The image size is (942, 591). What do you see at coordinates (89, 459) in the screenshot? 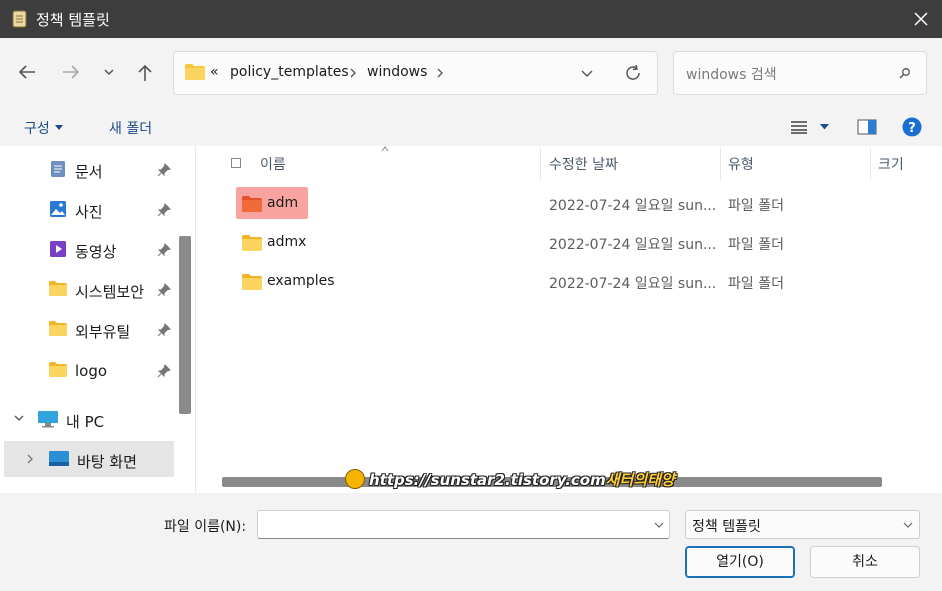
I see `sidebar-item-desktop: 바탕 화면` at bounding box center [89, 459].